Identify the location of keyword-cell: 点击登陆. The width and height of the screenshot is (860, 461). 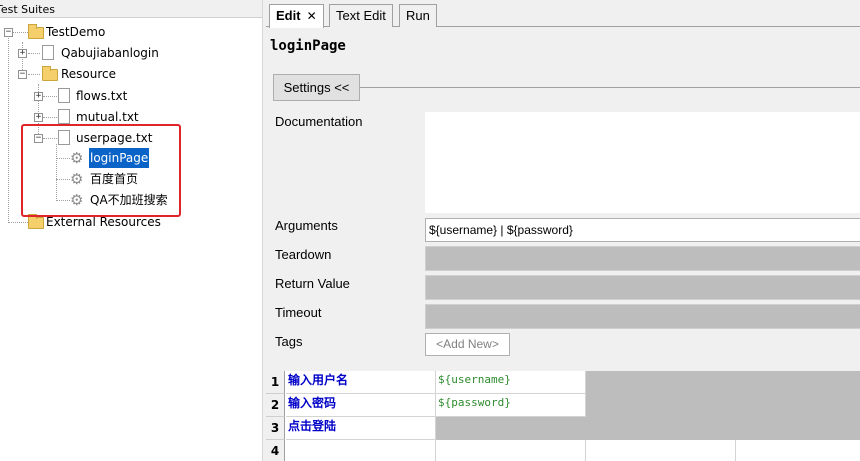
(361, 428).